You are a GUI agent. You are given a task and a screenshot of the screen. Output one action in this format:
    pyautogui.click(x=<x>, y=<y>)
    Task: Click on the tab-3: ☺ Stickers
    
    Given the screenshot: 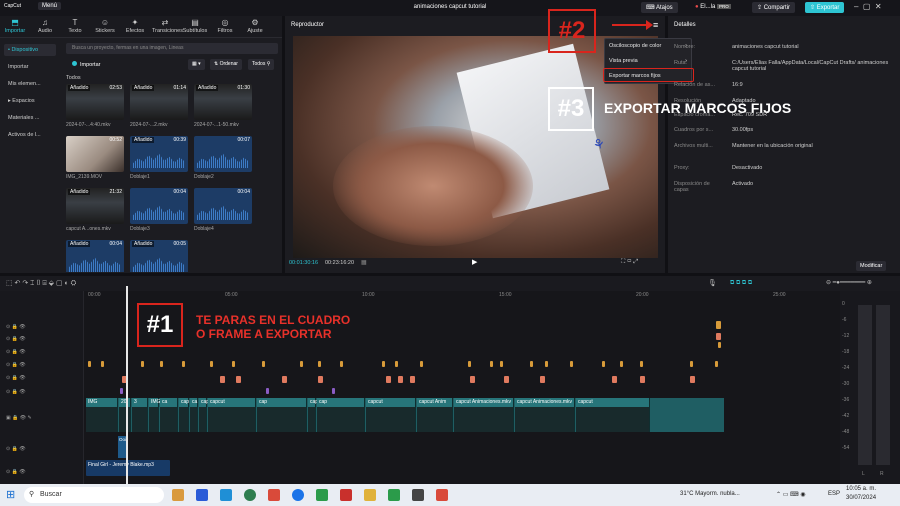 What is the action you would take?
    pyautogui.click(x=105, y=26)
    